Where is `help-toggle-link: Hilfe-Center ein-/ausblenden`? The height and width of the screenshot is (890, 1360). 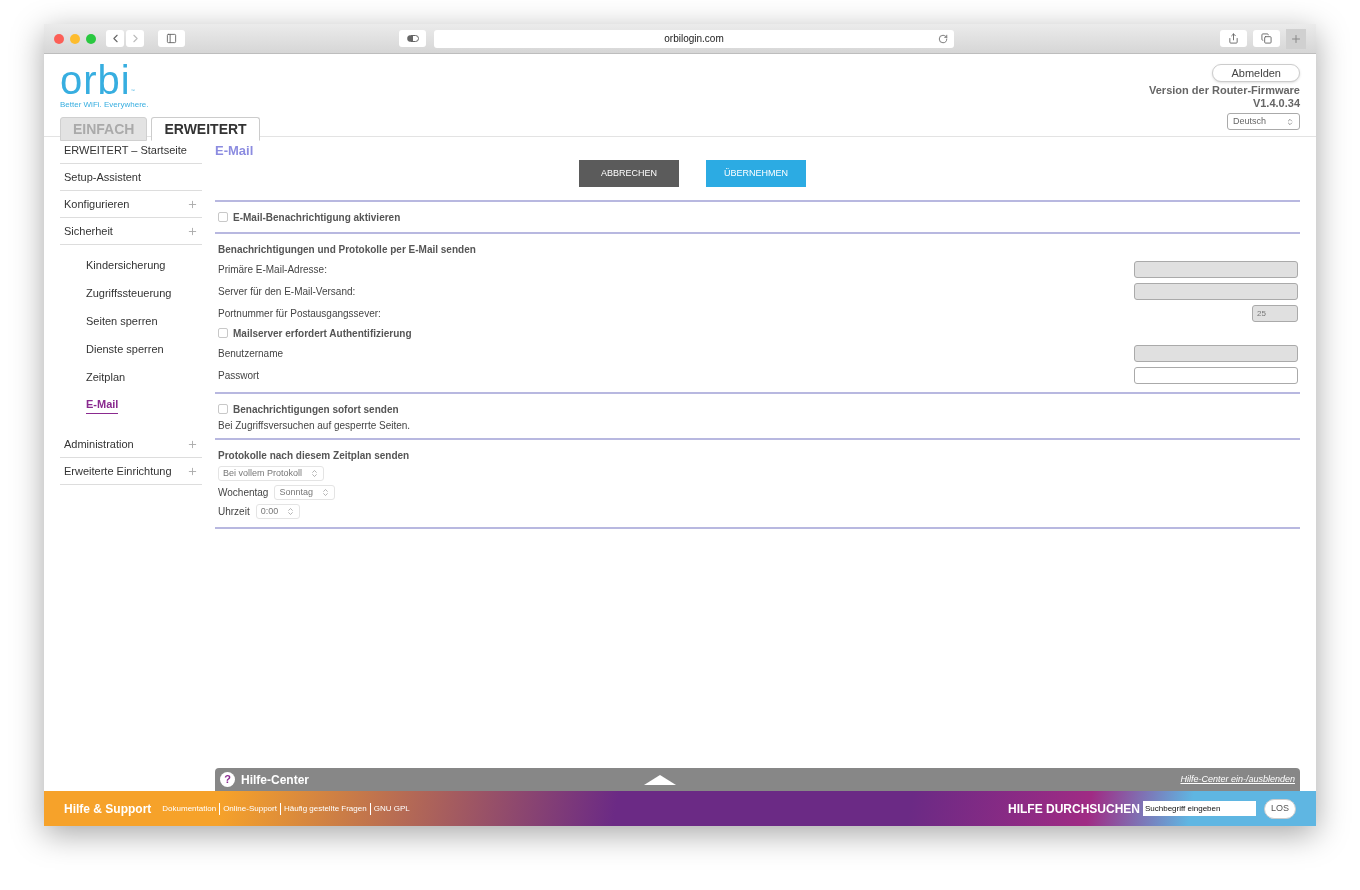
help-toggle-link: Hilfe-Center ein-/ausblenden is located at coordinates (1237, 779).